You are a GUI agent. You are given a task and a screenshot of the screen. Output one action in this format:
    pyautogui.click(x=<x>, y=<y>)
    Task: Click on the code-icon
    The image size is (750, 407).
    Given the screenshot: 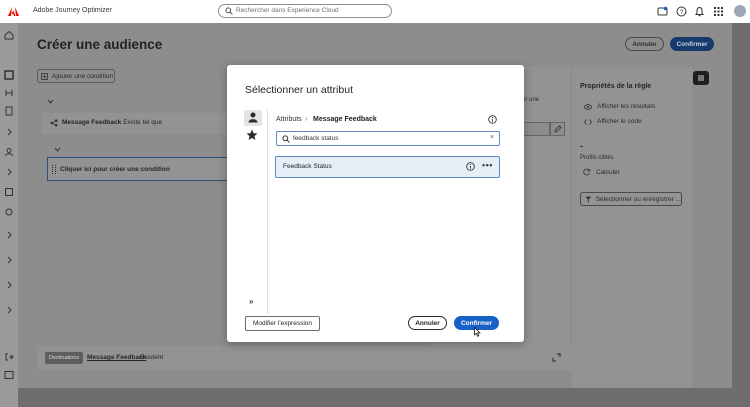 What is the action you would take?
    pyautogui.click(x=588, y=121)
    